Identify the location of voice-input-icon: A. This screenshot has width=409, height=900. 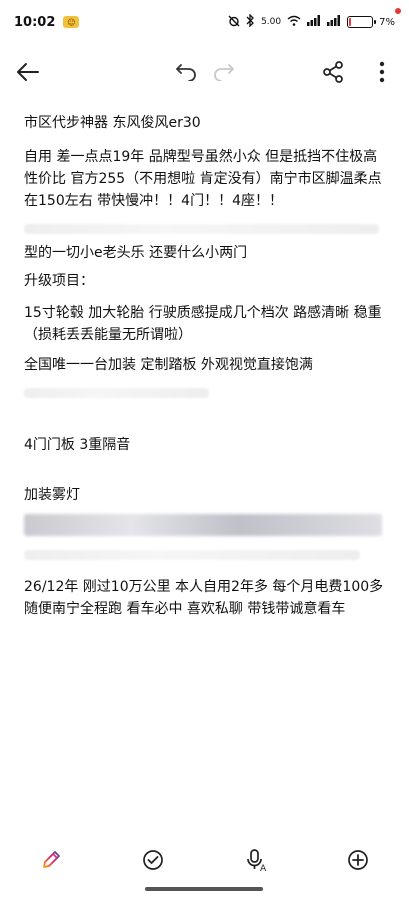
(256, 860).